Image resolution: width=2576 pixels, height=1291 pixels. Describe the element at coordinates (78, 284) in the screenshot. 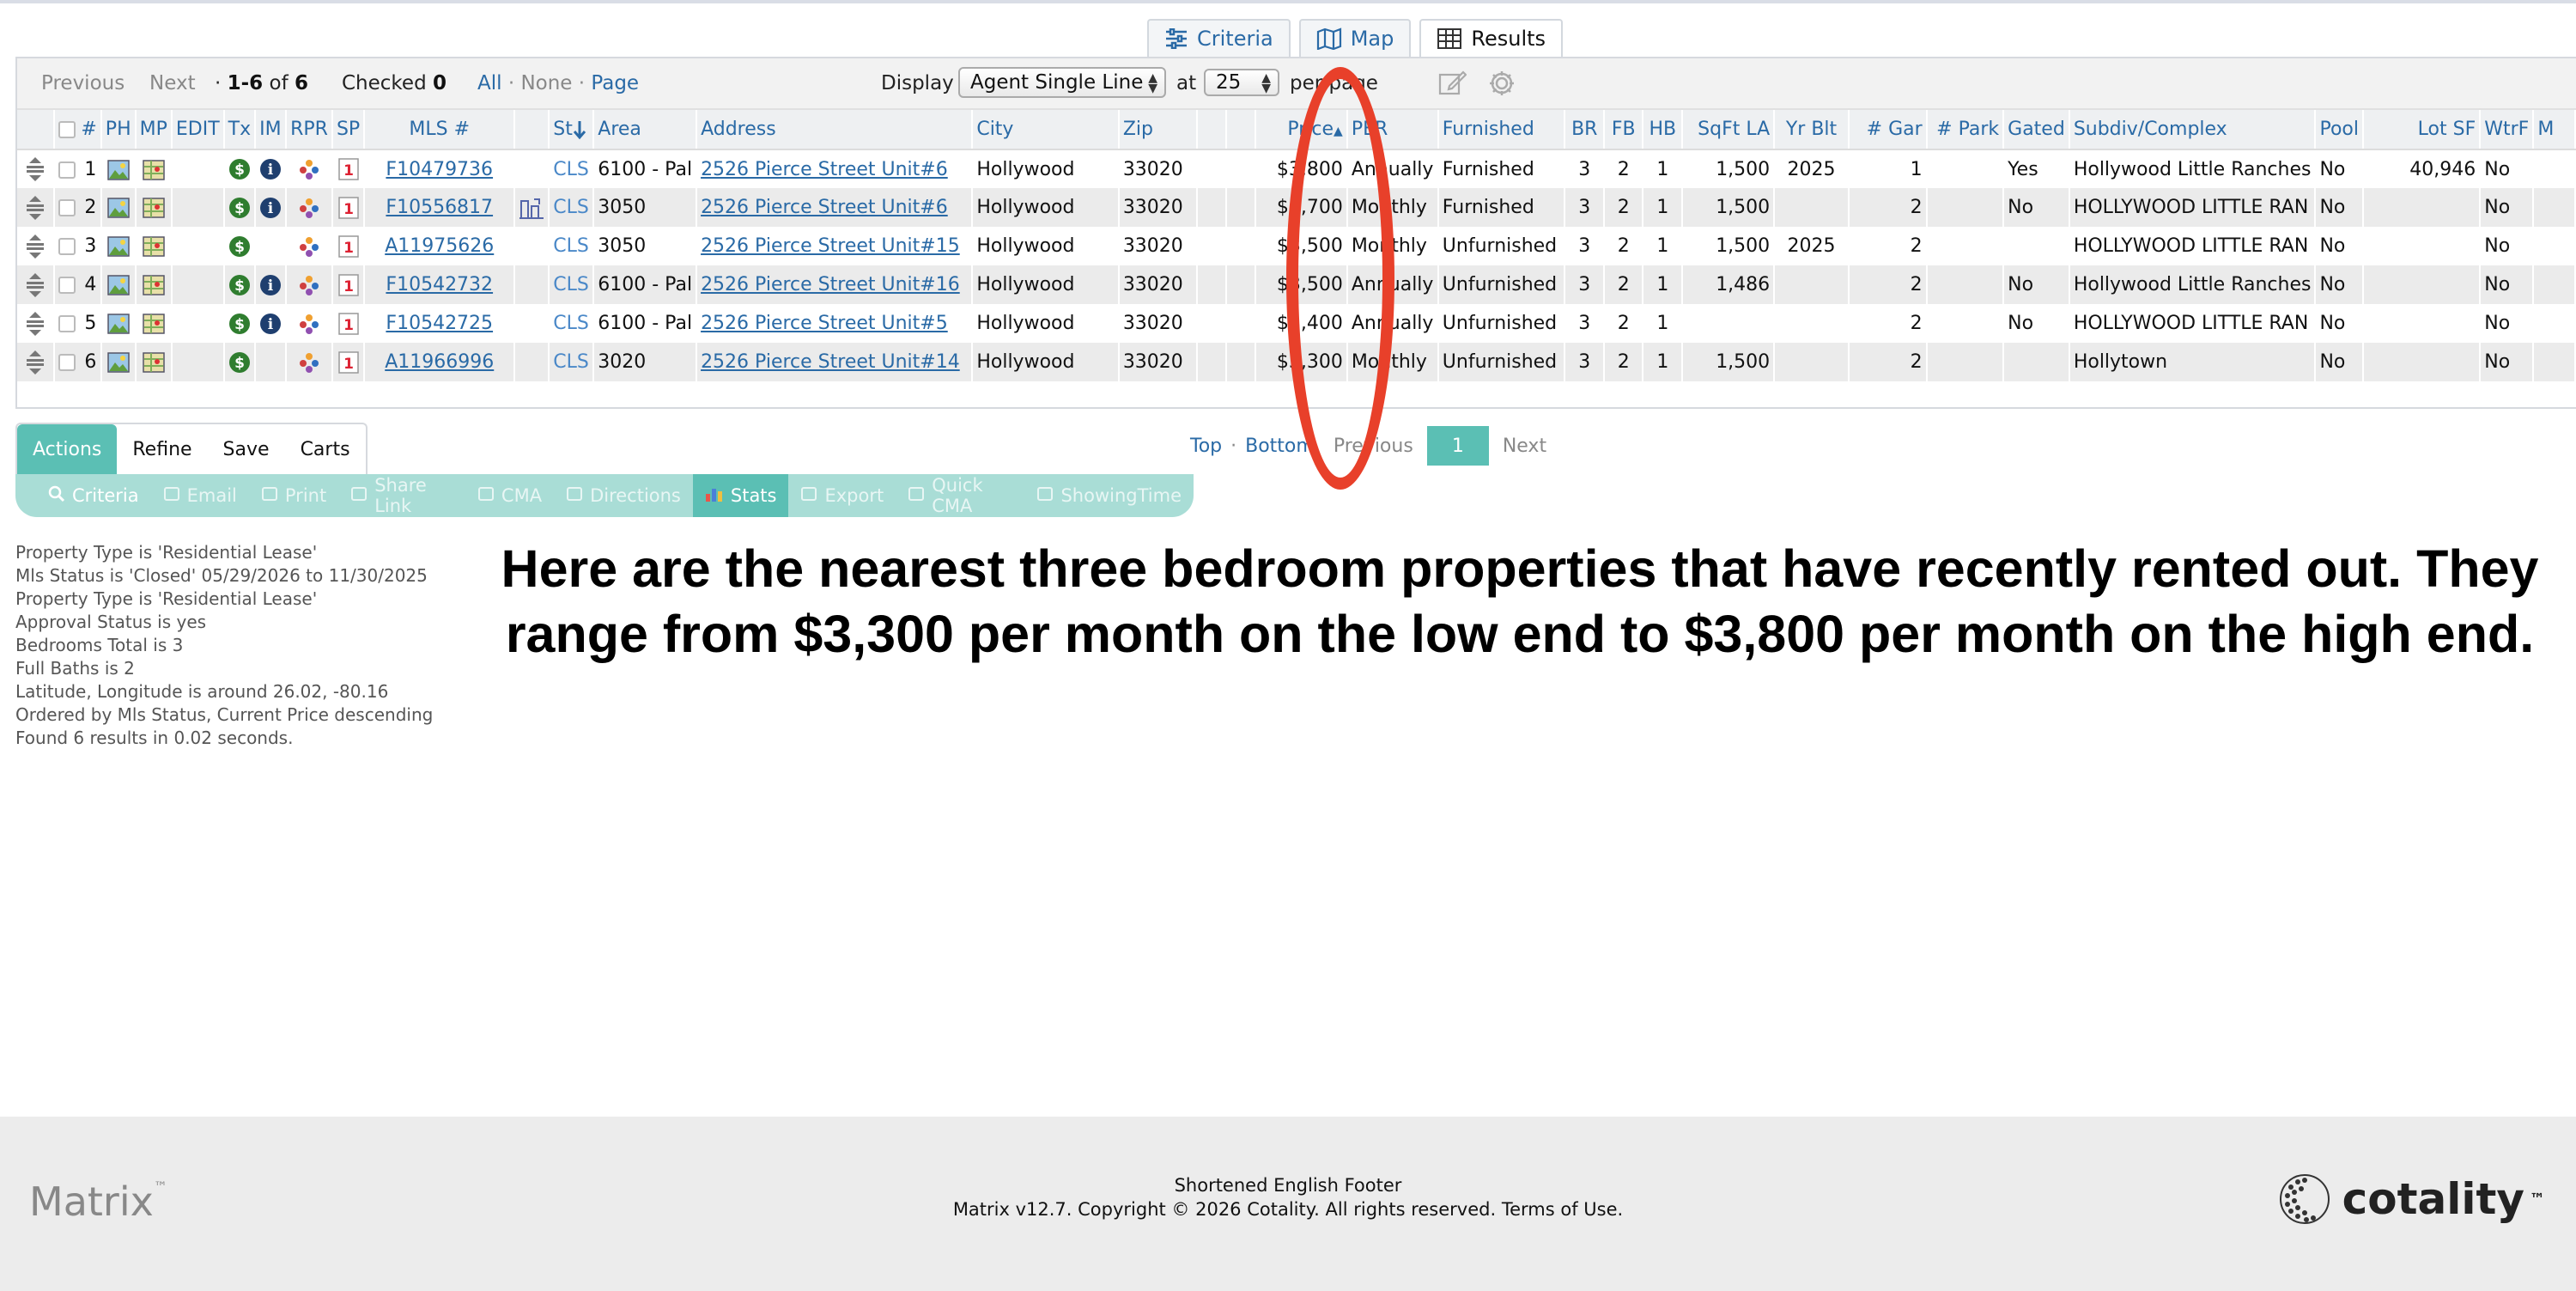

I see `row-select: 4` at that location.